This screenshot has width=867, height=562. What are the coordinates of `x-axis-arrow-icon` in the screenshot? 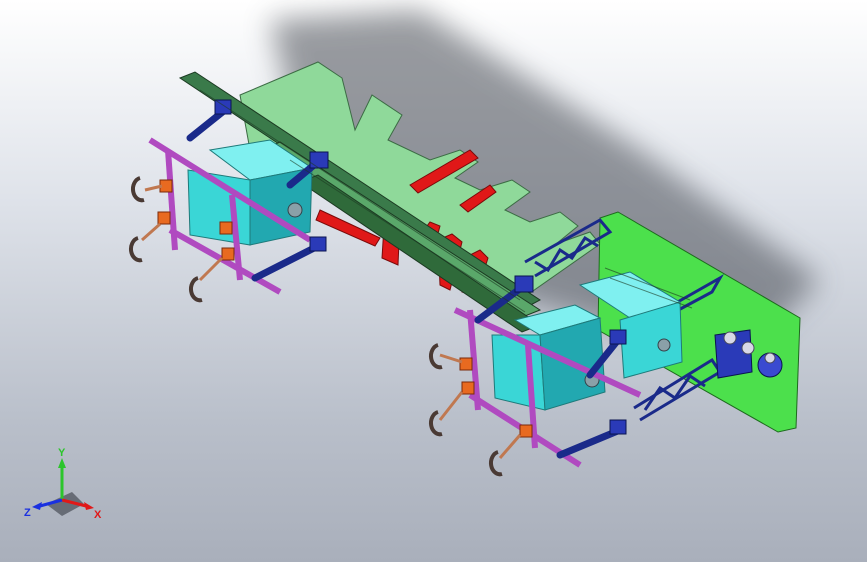 It's located at (89, 506).